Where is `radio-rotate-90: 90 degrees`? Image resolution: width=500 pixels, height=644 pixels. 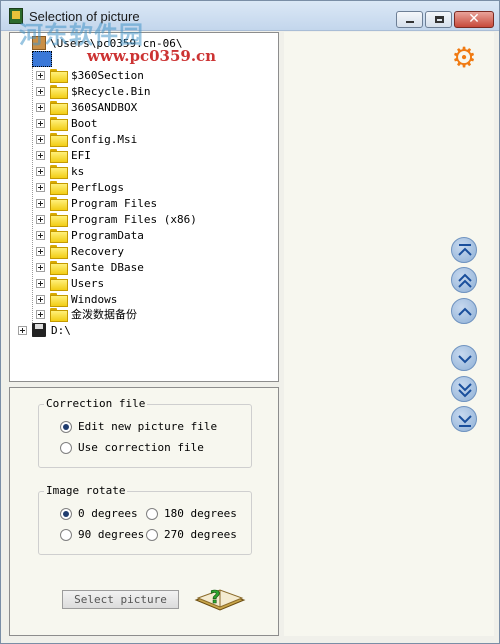
radio-rotate-90: 90 degrees is located at coordinates (102, 534).